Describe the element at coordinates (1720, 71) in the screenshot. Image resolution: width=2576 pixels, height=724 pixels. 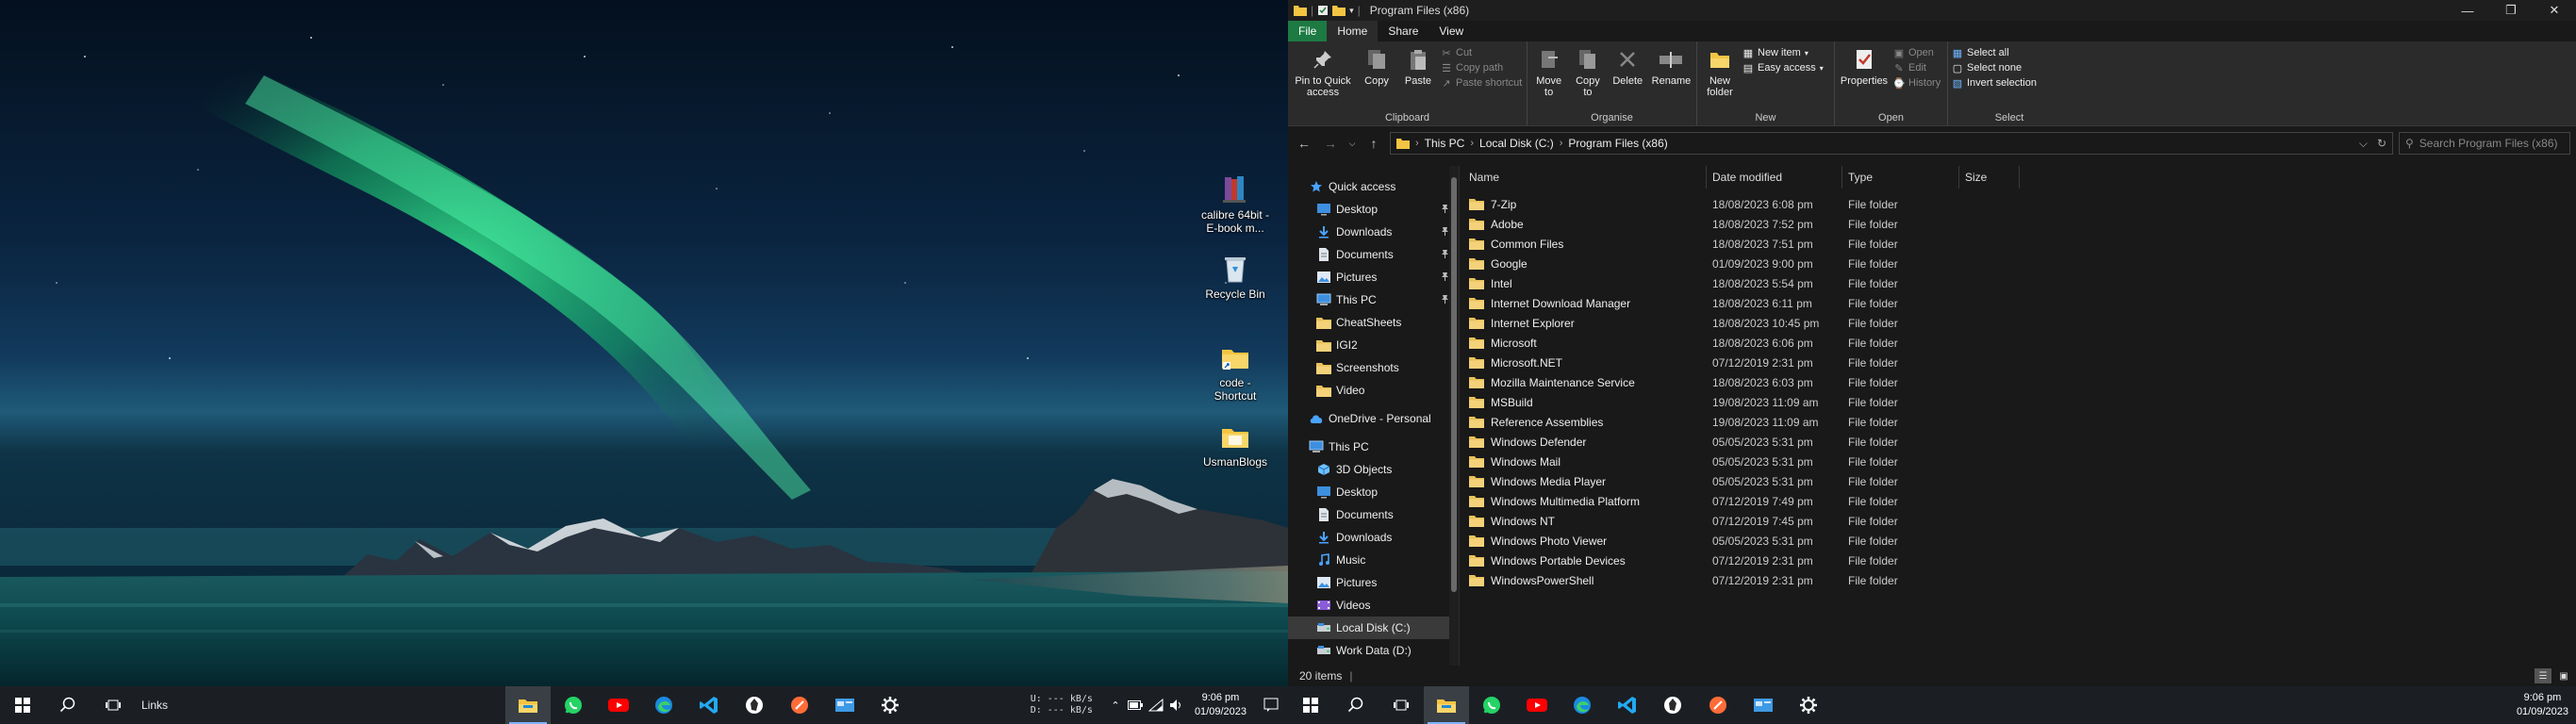
I see `new-folder-button: New folder` at that location.